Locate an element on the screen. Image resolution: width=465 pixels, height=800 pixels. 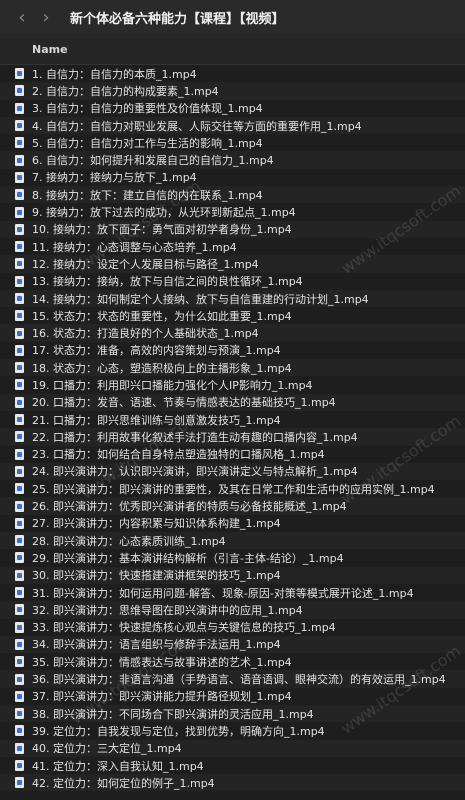
file-name: 17. 状态力：准备，高效的内容策划与预演_1.mp4 is located at coordinates (156, 351).